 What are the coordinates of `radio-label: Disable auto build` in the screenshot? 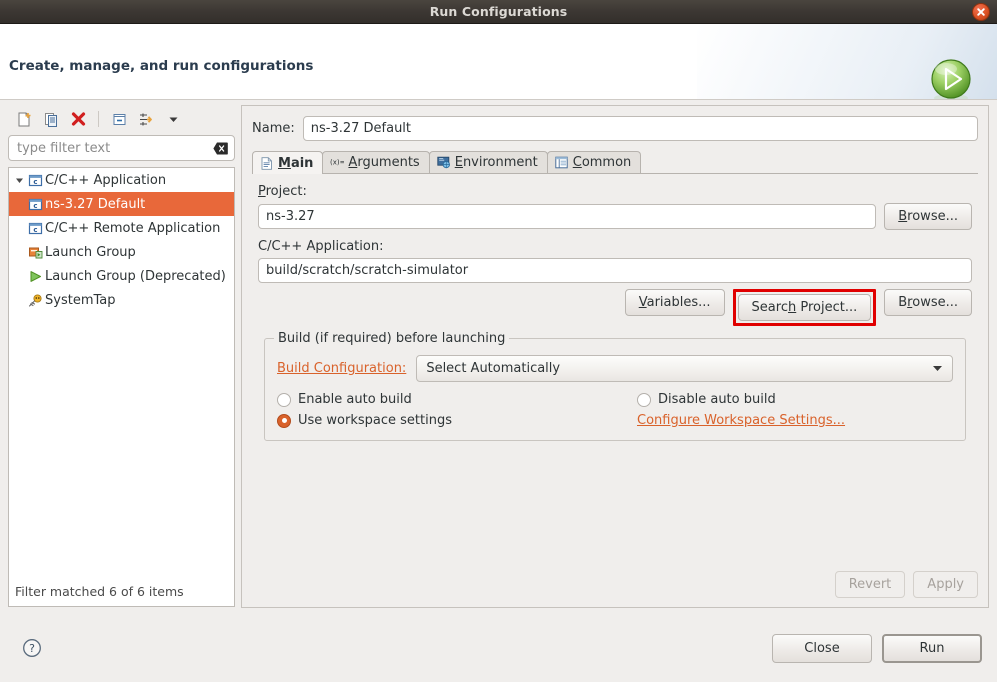 It's located at (717, 399).